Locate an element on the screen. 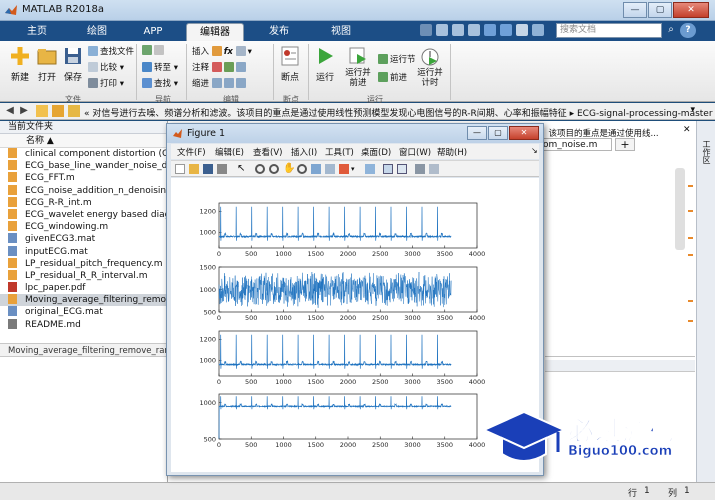 This screenshot has height=500, width=715. insert-button: 插入 fx ▾ is located at coordinates (222, 51).